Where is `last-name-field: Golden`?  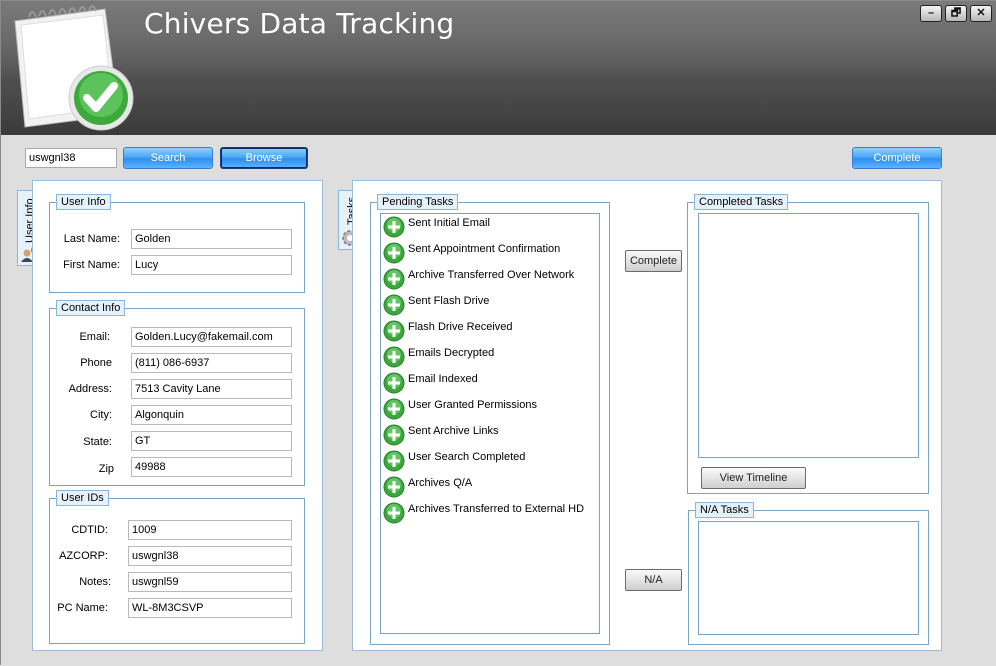
last-name-field: Golden is located at coordinates (211, 239).